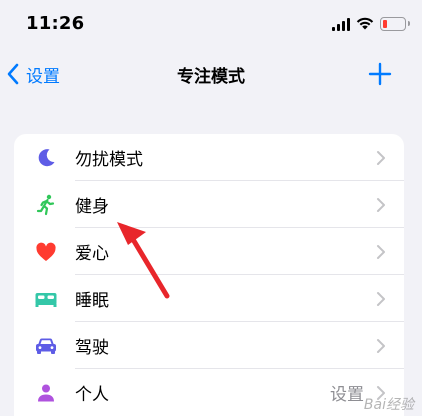 Image resolution: width=422 pixels, height=416 pixels. What do you see at coordinates (209, 298) in the screenshot?
I see `focus-mode-row-sleep: 睡眠` at bounding box center [209, 298].